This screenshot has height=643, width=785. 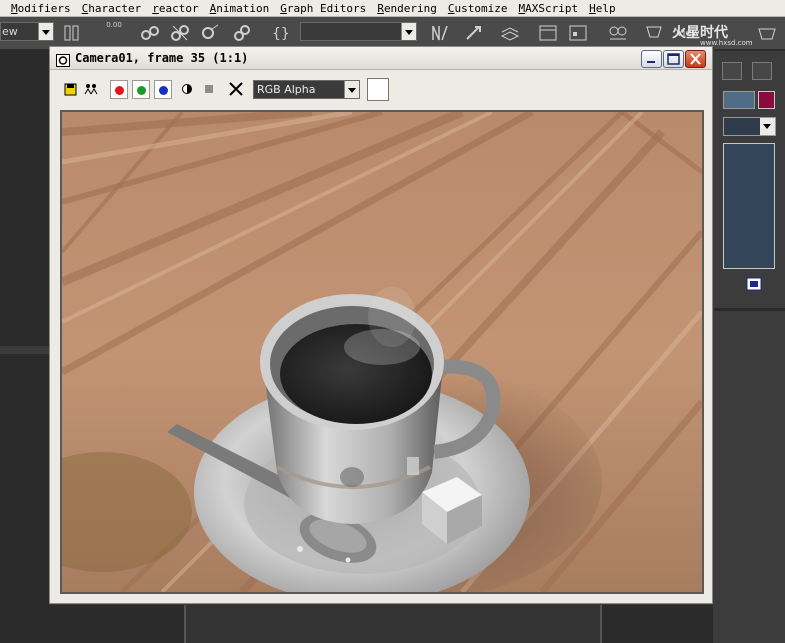 What do you see at coordinates (749, 126) in the screenshot?
I see `modifier-list-select` at bounding box center [749, 126].